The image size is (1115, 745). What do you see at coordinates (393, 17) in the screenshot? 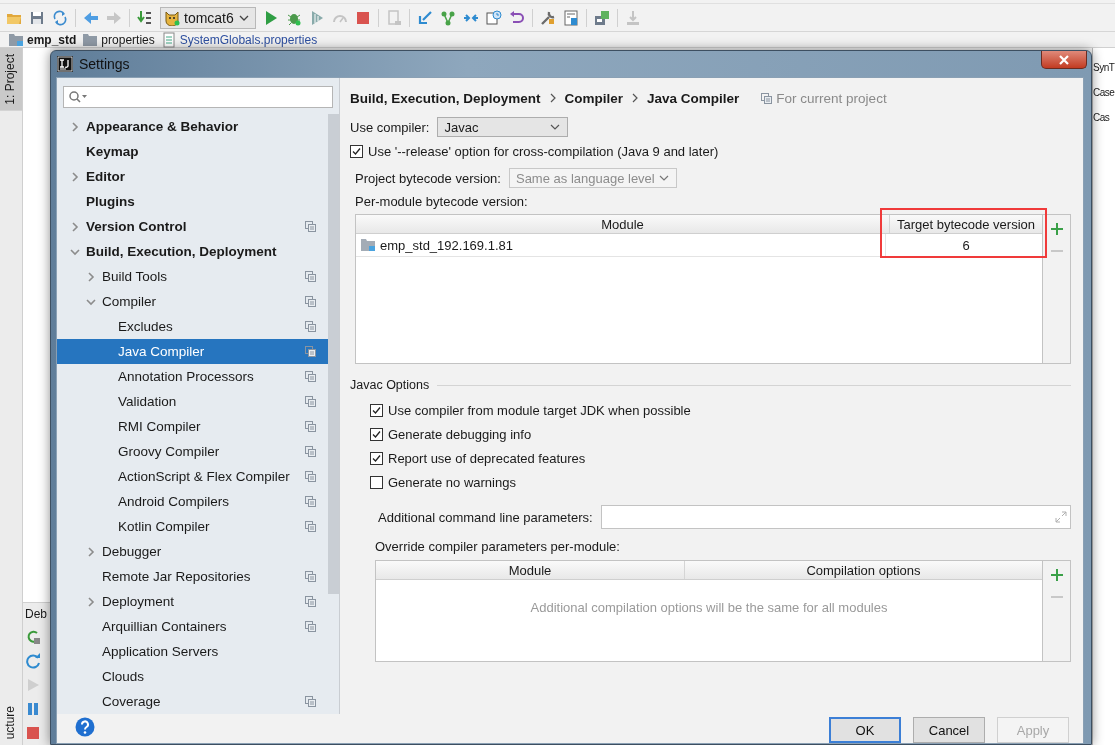
I see `device-icon` at bounding box center [393, 17].